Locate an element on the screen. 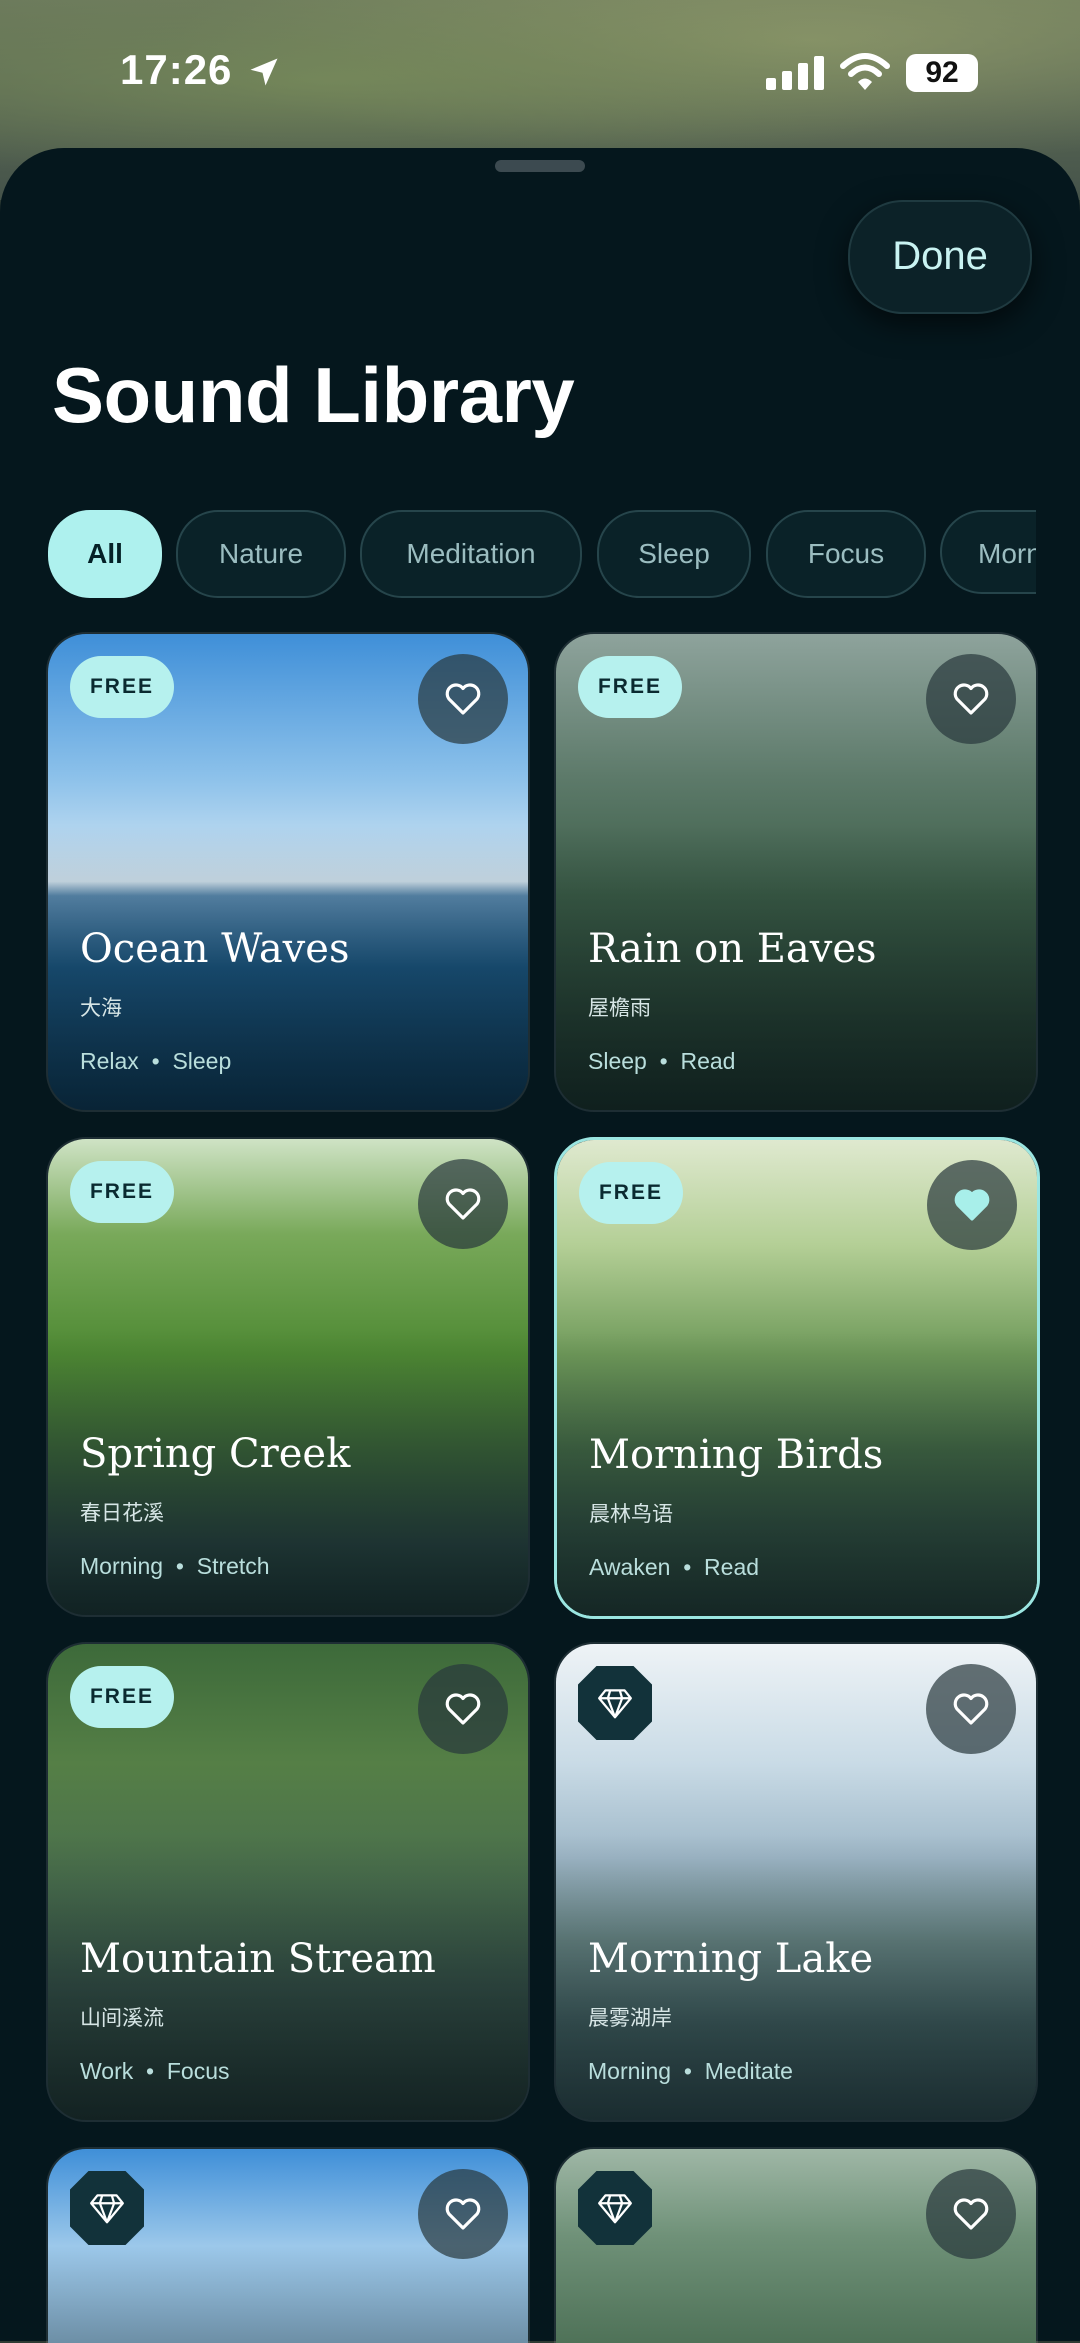 The width and height of the screenshot is (1080, 2343). sound-card-morning-lake: Morning Lake 晨雾湖岸 Morning • Meditate is located at coordinates (796, 1882).